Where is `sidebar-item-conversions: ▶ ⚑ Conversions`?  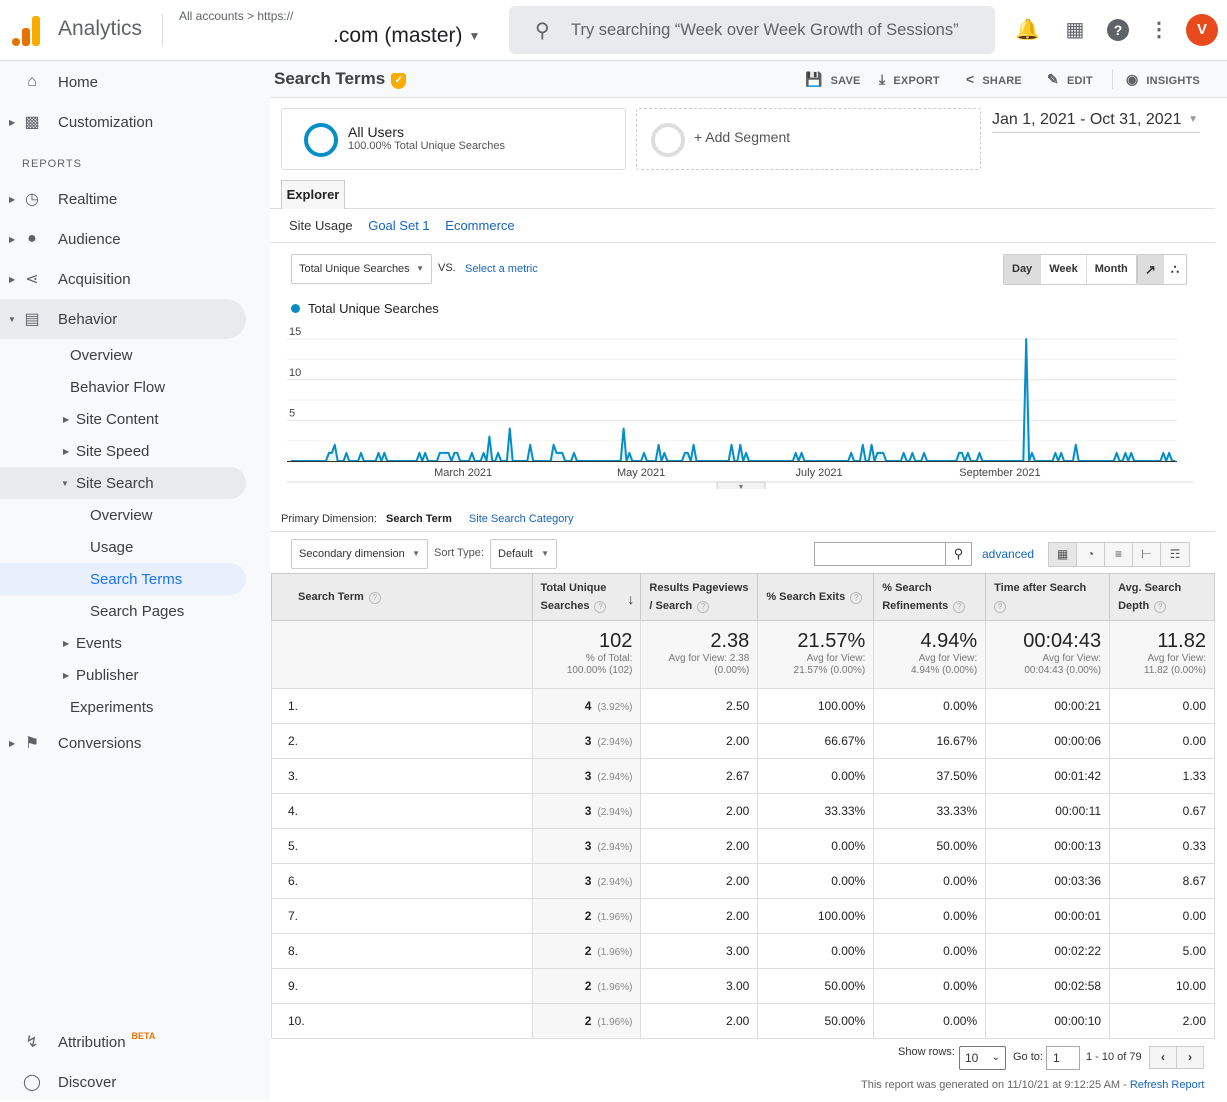
sidebar-item-conversions: ▶ ⚑ Conversions is located at coordinates (123, 743).